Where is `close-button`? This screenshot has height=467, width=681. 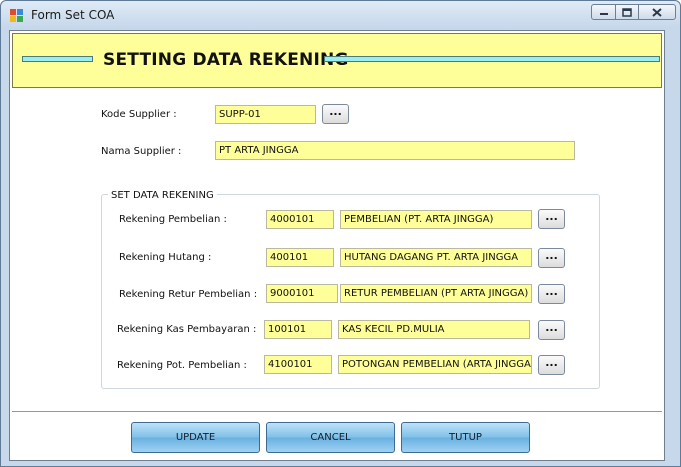 close-button is located at coordinates (657, 12).